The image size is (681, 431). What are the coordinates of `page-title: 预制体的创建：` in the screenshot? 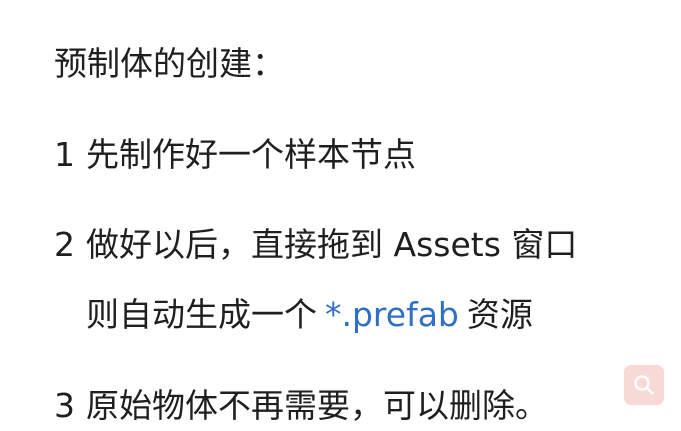 It's located at (169, 64).